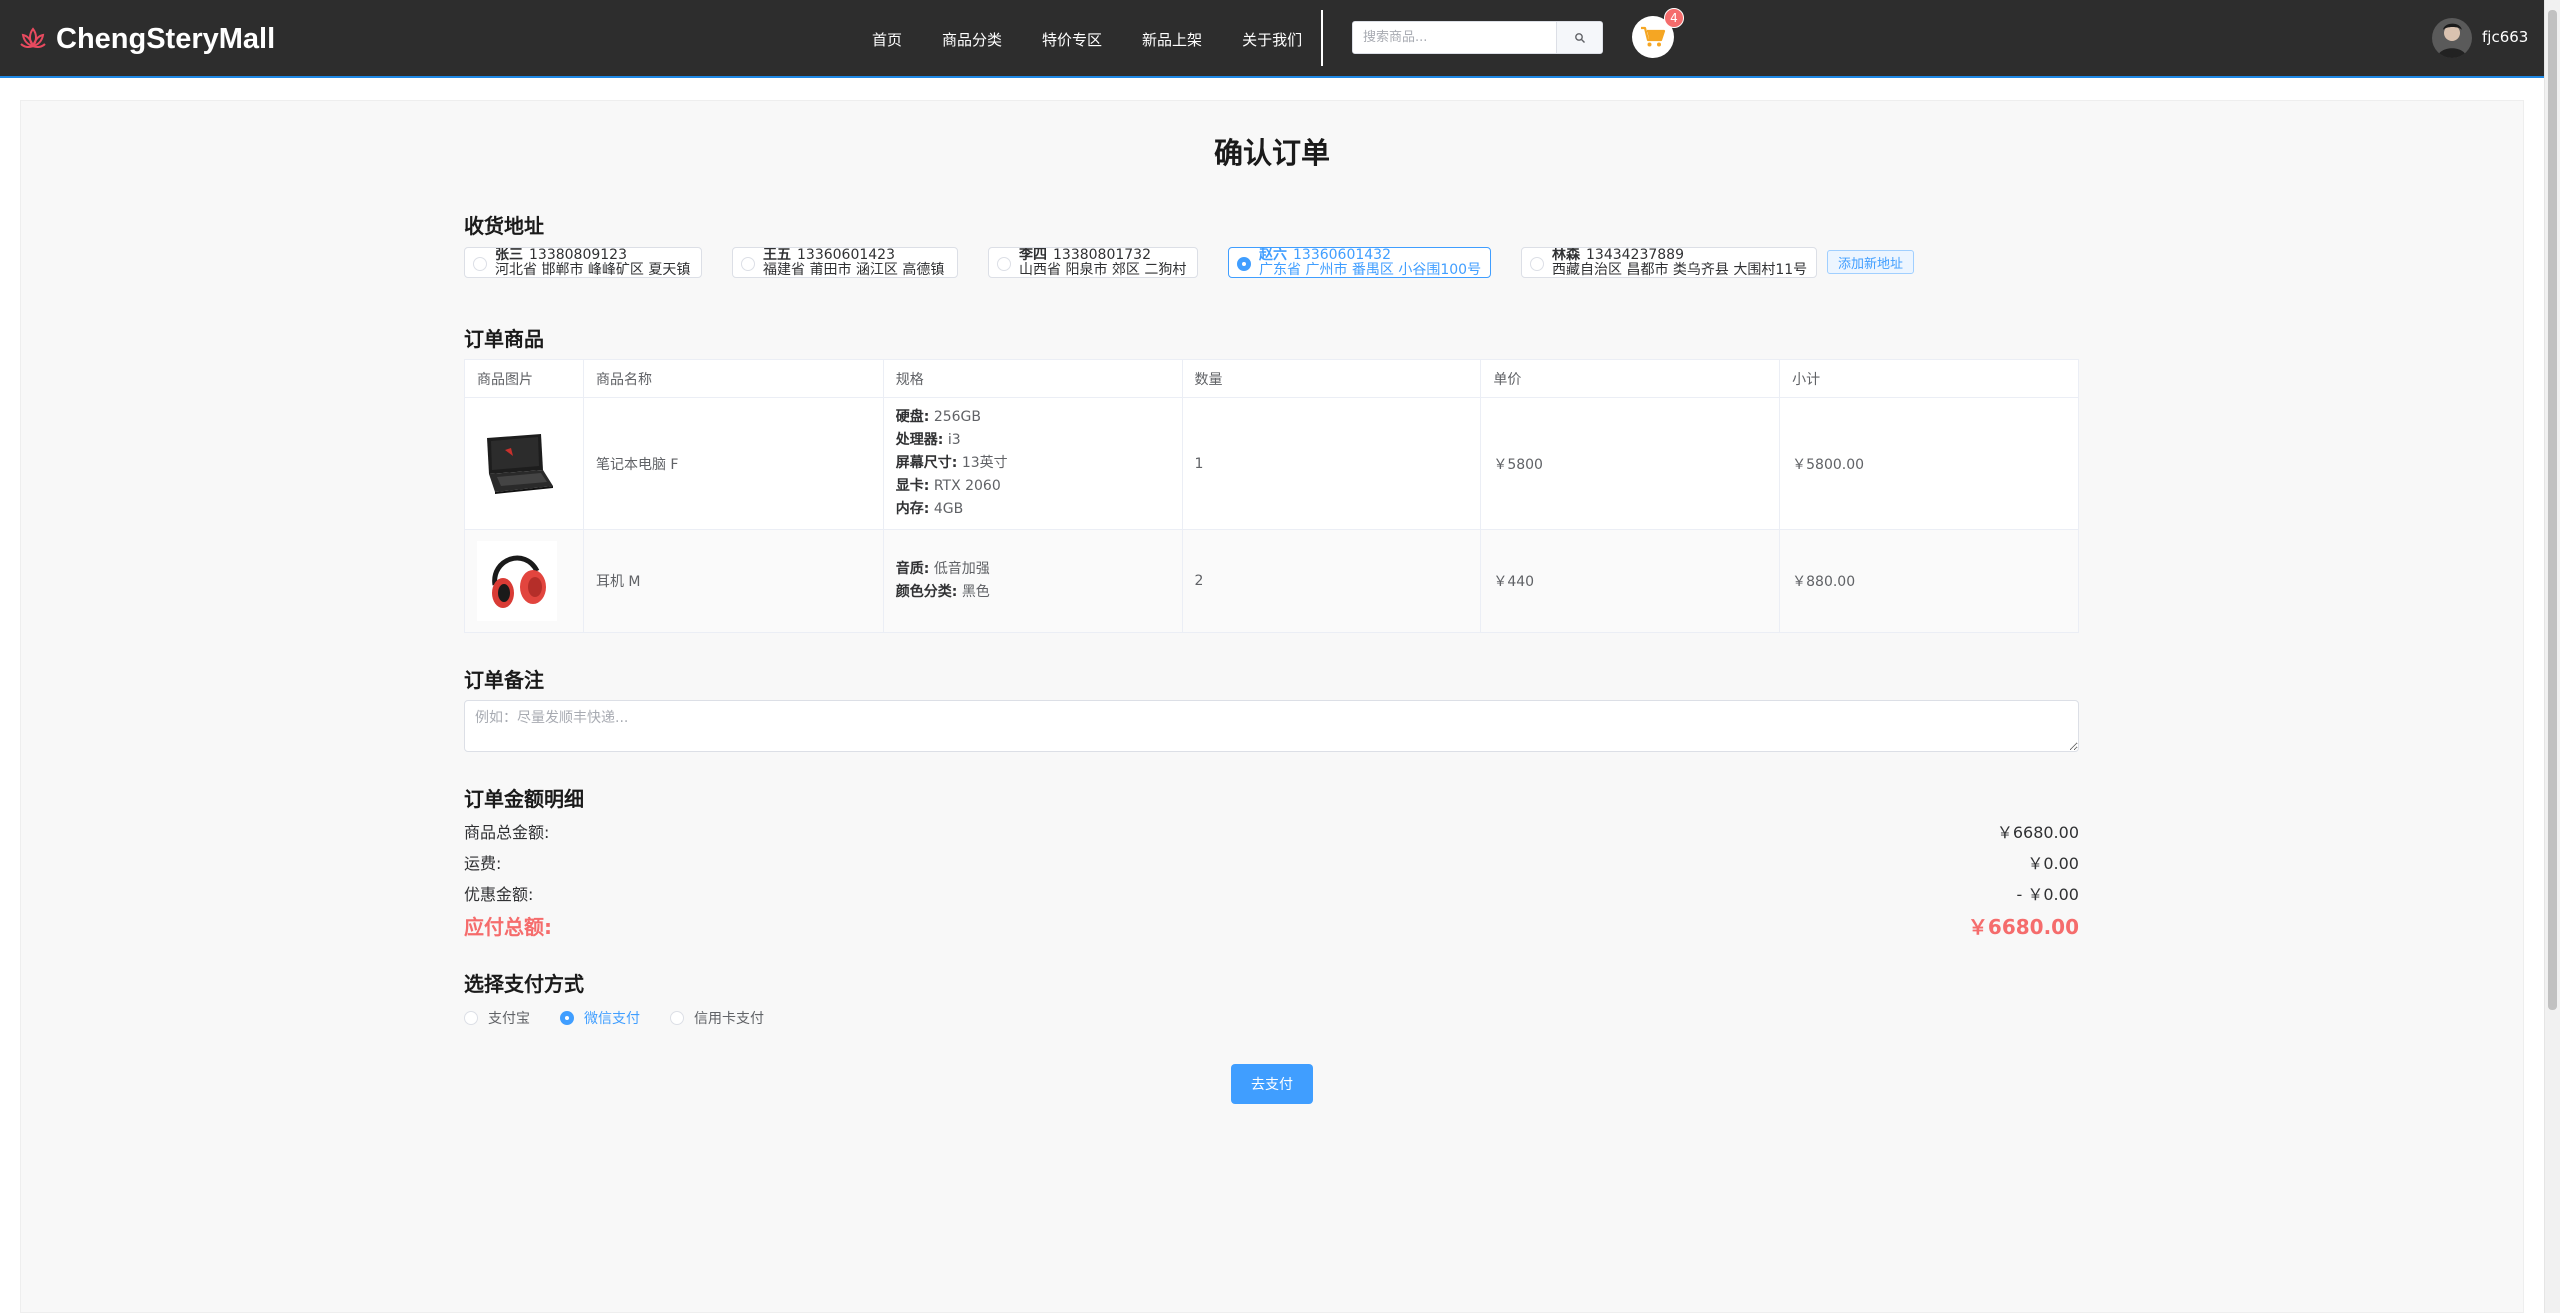 The height and width of the screenshot is (1313, 2560). I want to click on address-section-title: 收货地址, so click(504, 226).